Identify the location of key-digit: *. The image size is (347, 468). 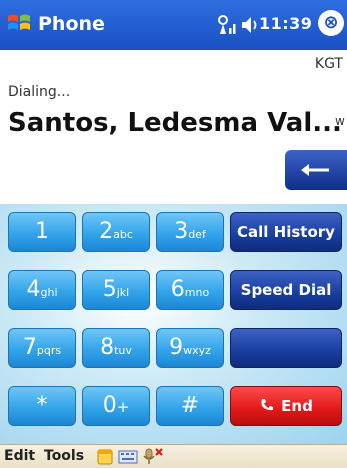
(42, 405).